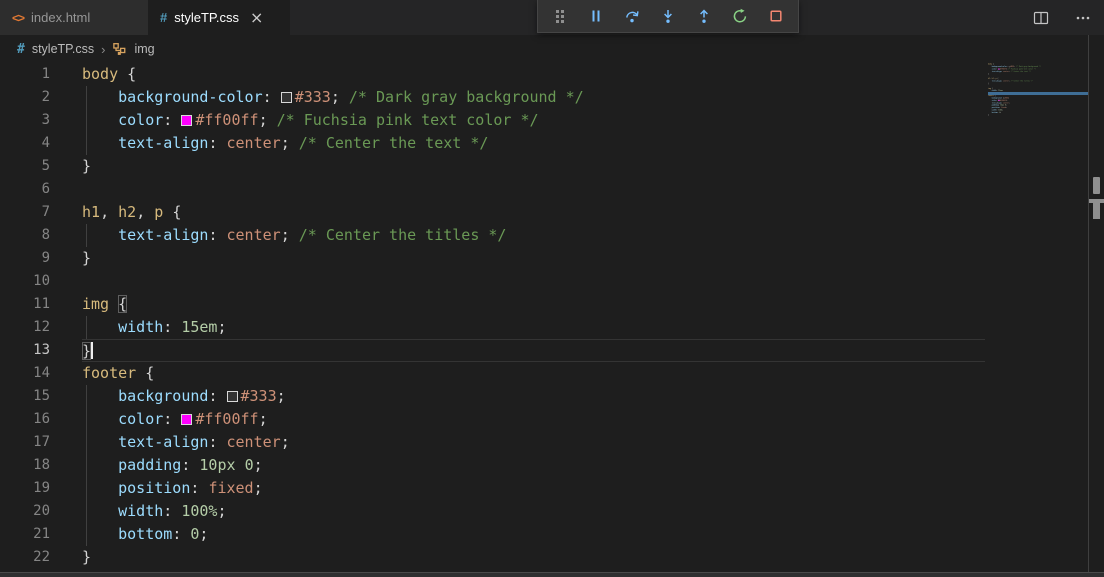 This screenshot has width=1104, height=577. I want to click on close-tab-icon: ×, so click(256, 17).